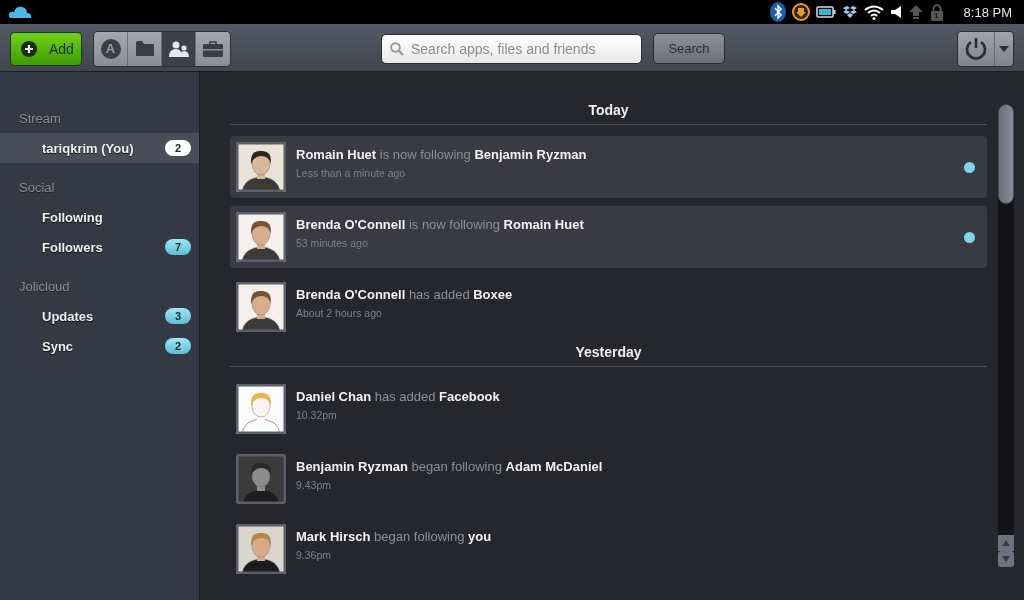  What do you see at coordinates (511, 48) in the screenshot?
I see `search-field: Search apps, files and friends` at bounding box center [511, 48].